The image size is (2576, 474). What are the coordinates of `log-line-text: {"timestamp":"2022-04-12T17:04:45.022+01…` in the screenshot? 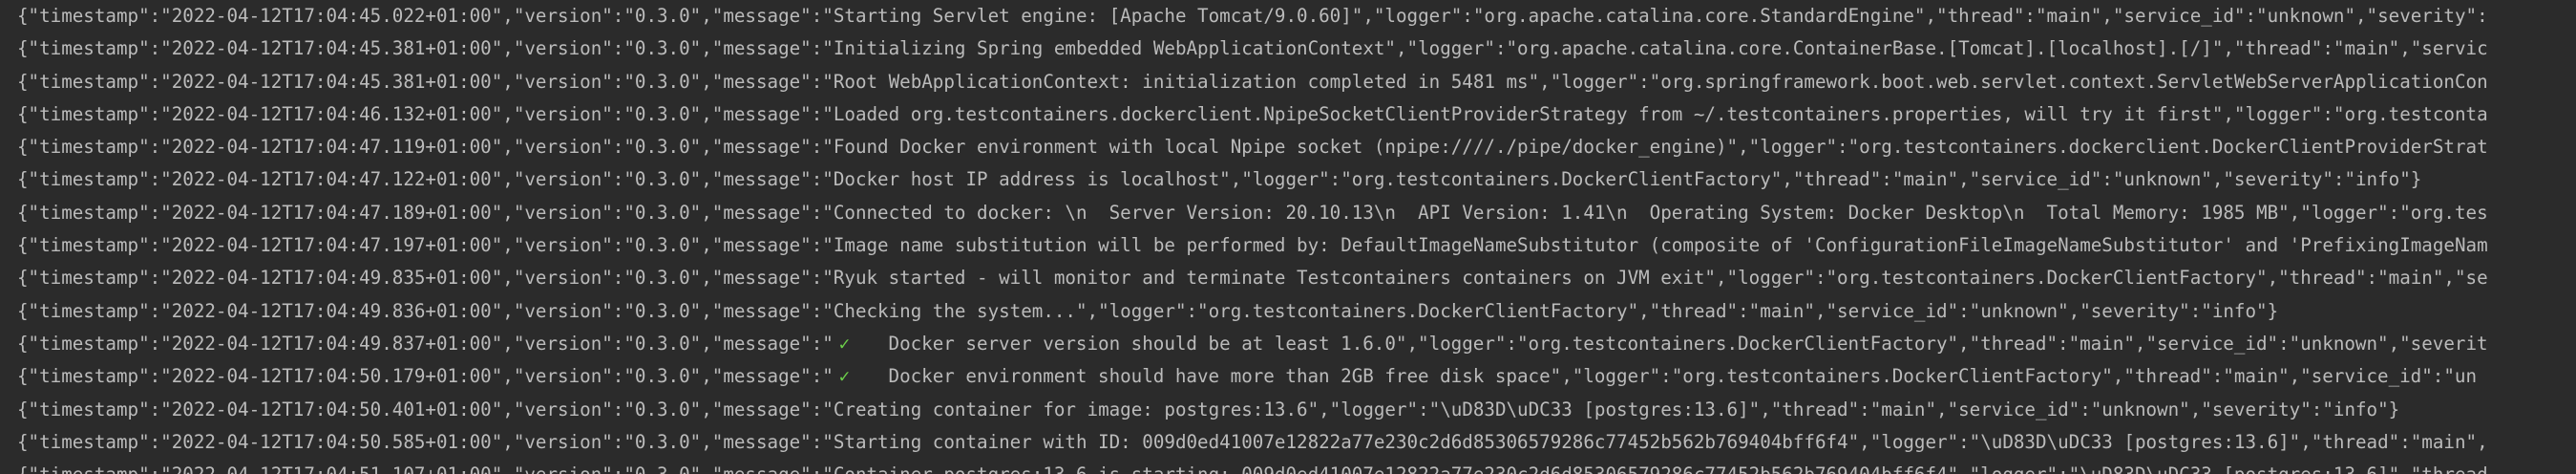 It's located at (1252, 16).